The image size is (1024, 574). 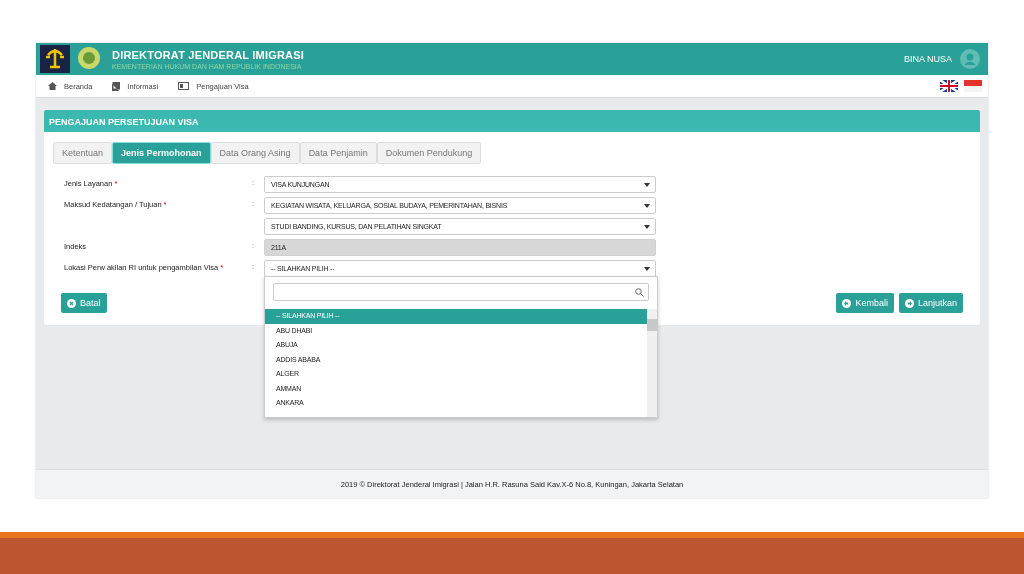 What do you see at coordinates (83, 153) in the screenshot?
I see `tab: Ketentuan` at bounding box center [83, 153].